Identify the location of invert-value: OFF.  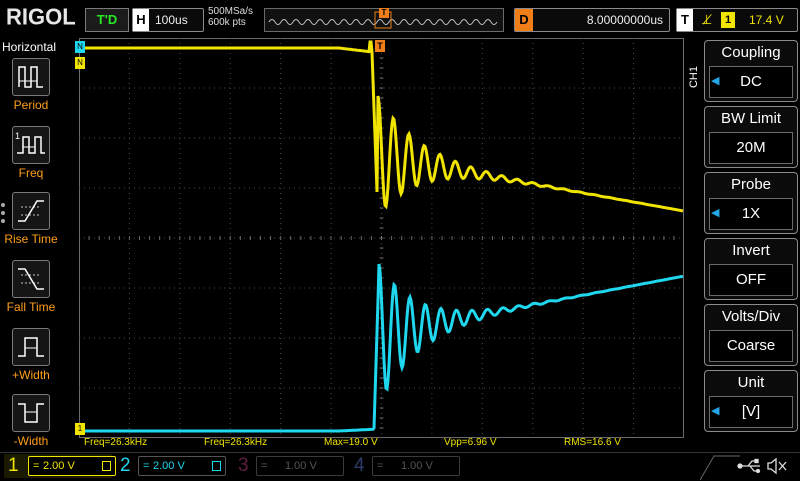
(751, 280).